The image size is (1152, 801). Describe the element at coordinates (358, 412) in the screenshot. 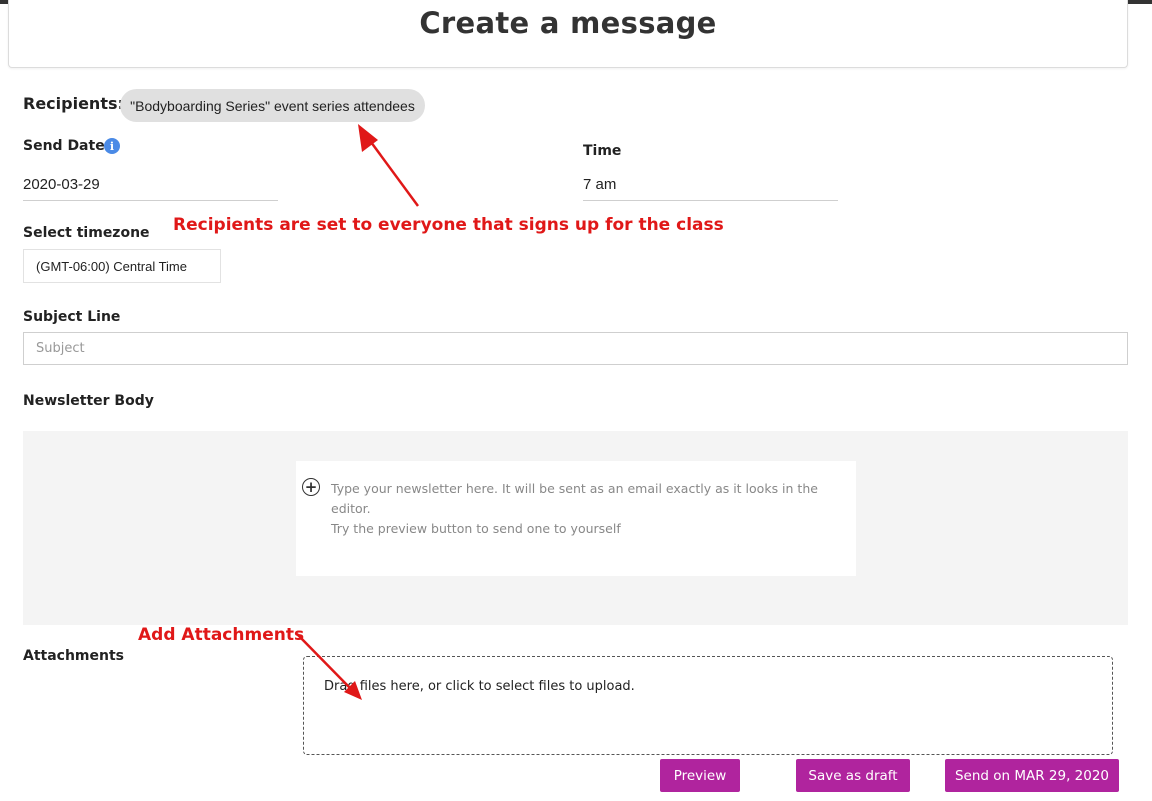

I see `annotation-arrows` at that location.